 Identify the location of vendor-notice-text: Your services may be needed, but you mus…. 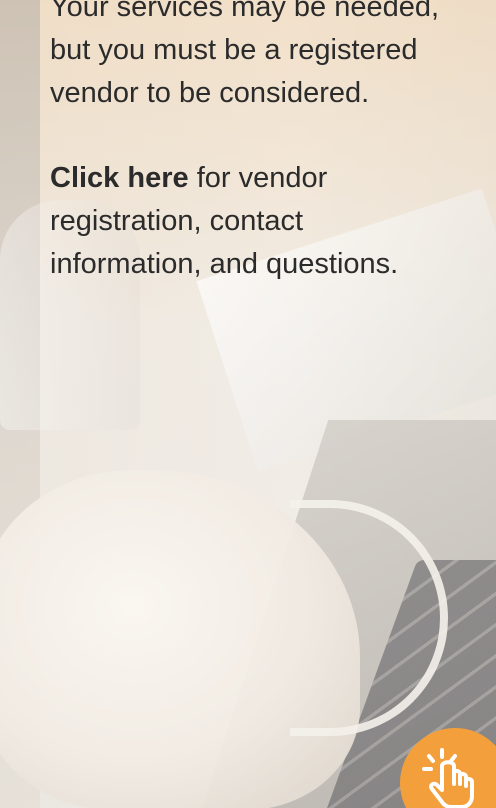
(245, 54).